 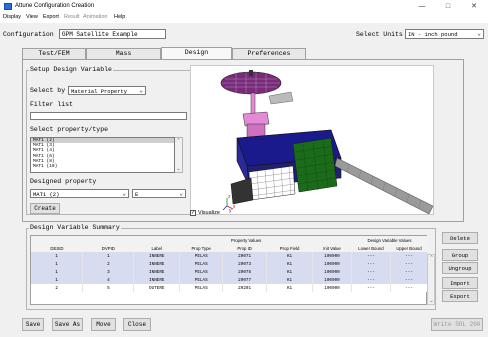 What do you see at coordinates (45, 208) in the screenshot?
I see `create-button: Create` at bounding box center [45, 208].